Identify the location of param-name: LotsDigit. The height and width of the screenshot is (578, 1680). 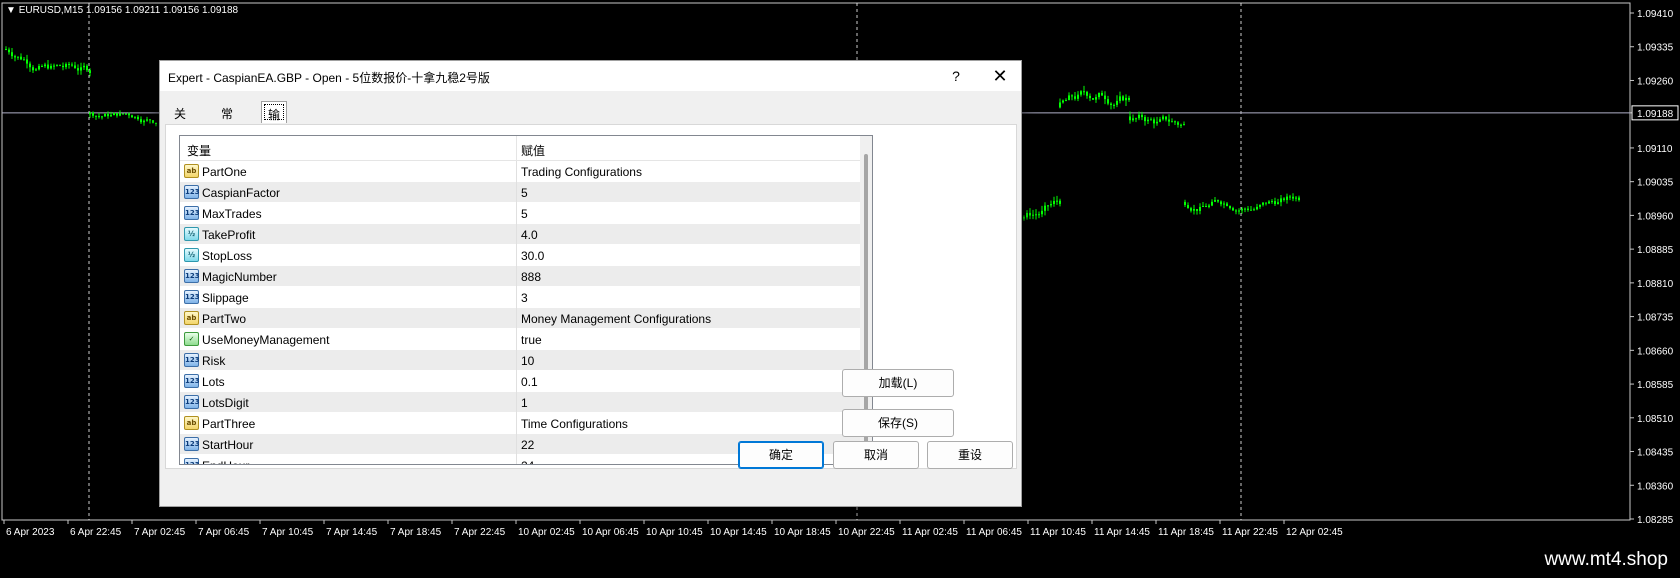
(225, 403).